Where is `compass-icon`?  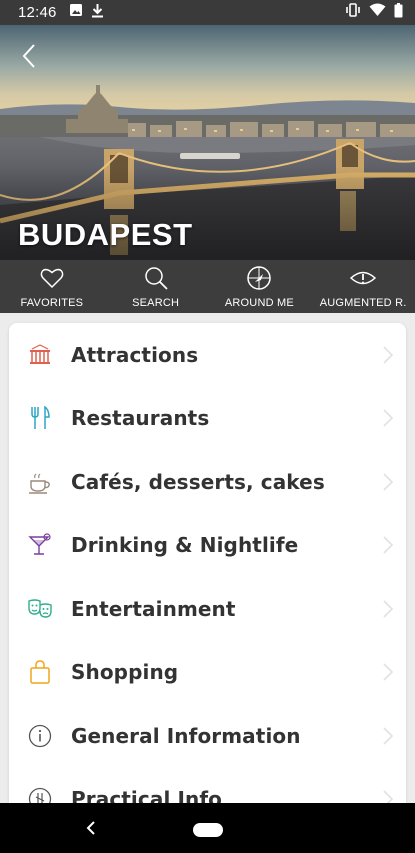 compass-icon is located at coordinates (259, 278).